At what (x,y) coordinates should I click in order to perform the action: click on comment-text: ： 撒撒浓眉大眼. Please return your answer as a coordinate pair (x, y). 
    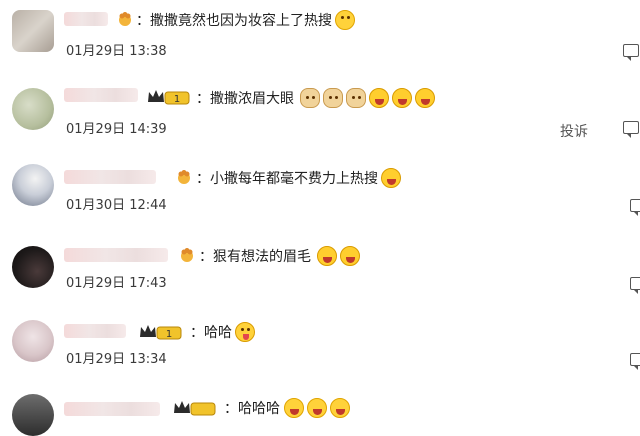
    Looking at the image, I should click on (317, 98).